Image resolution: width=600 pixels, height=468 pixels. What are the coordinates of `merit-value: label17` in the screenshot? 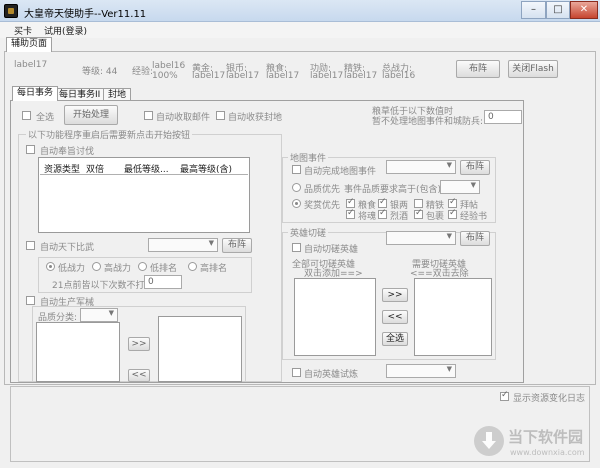 It's located at (327, 76).